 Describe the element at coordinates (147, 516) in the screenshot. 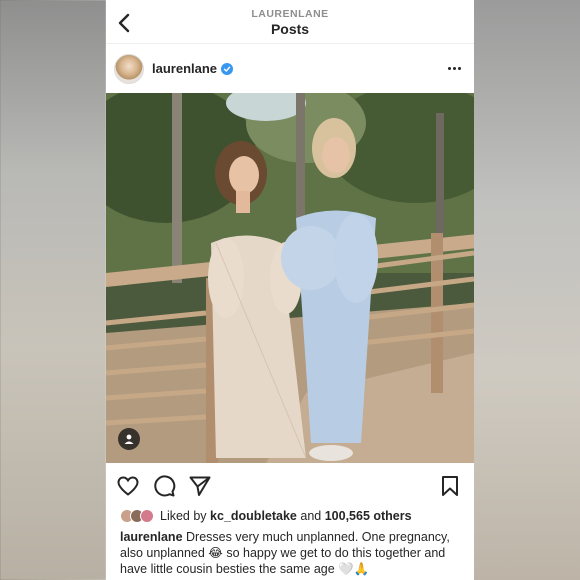

I see `liker-avatar` at that location.